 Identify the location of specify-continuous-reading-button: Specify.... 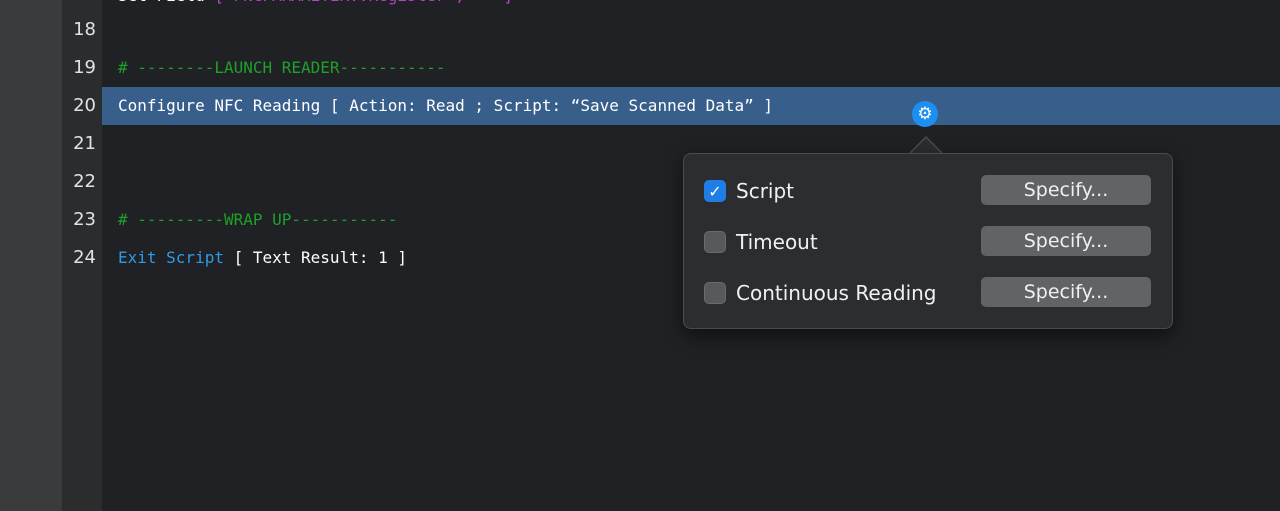
(1066, 292).